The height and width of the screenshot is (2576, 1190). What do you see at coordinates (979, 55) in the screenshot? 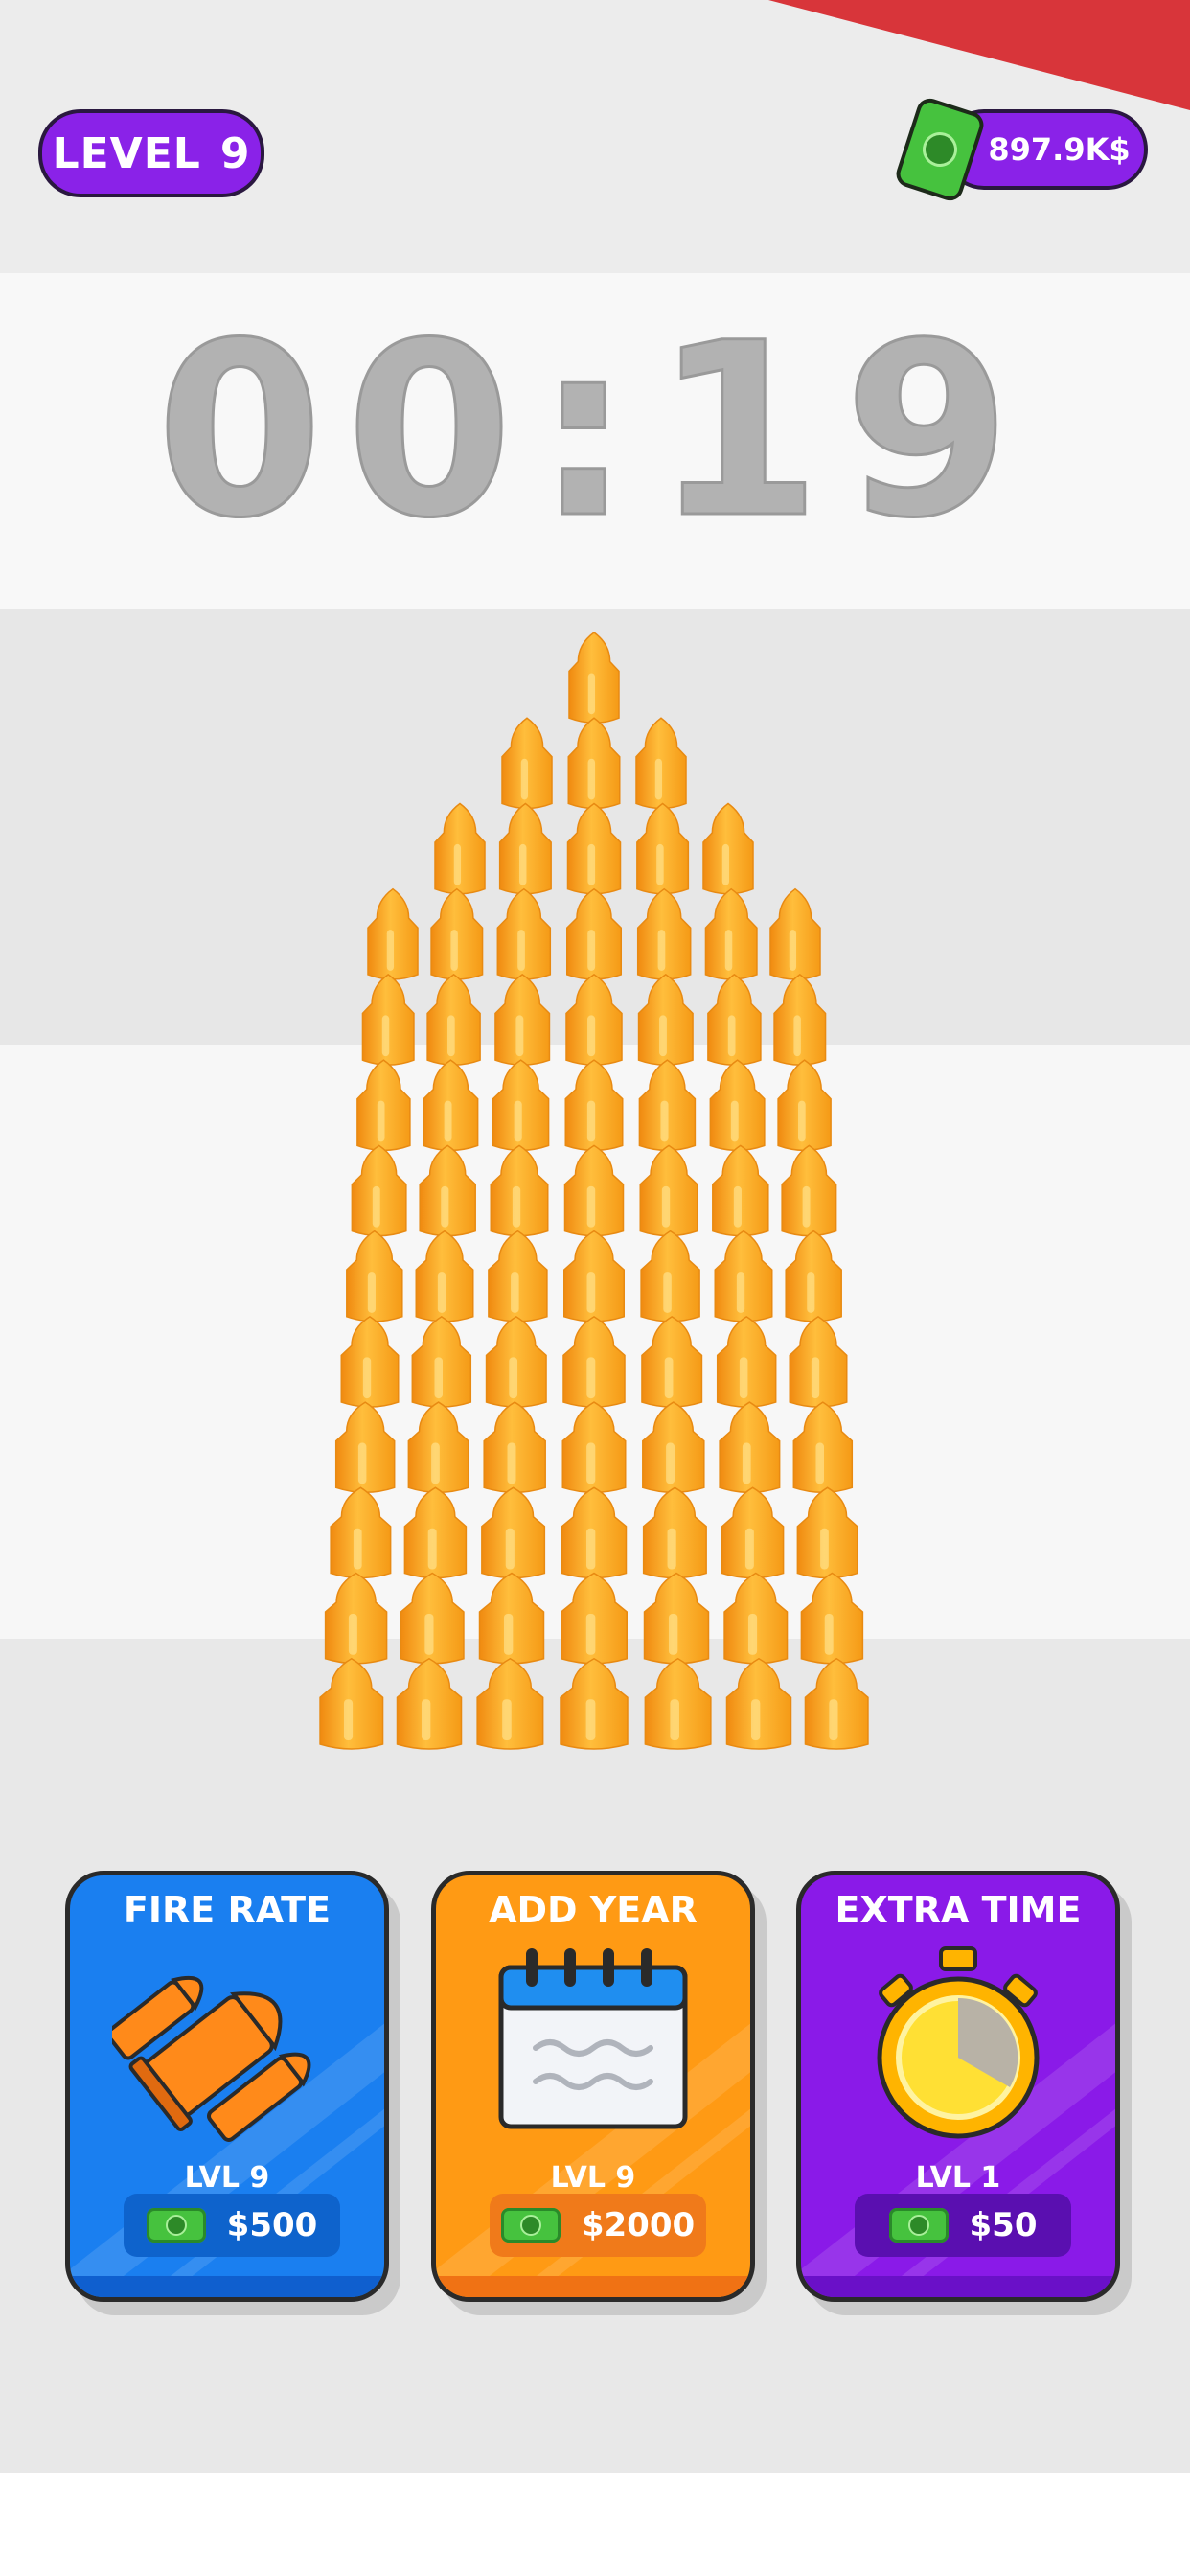
I see `corner-ribbon` at bounding box center [979, 55].